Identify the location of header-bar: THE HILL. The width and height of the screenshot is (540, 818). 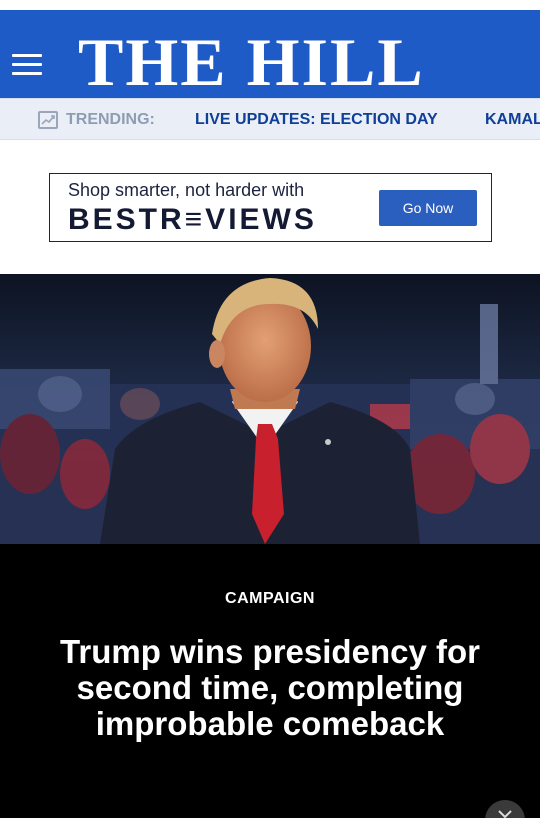
(270, 55).